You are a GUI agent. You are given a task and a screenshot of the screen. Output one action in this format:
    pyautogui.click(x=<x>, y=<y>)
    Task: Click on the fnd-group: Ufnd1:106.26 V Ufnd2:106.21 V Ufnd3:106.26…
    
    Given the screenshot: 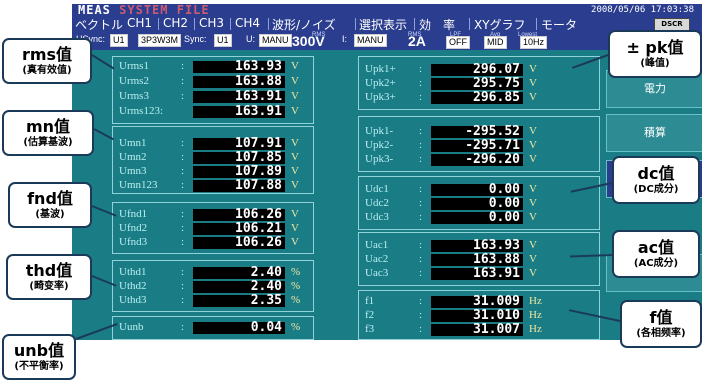 What is the action you would take?
    pyautogui.click(x=213, y=228)
    